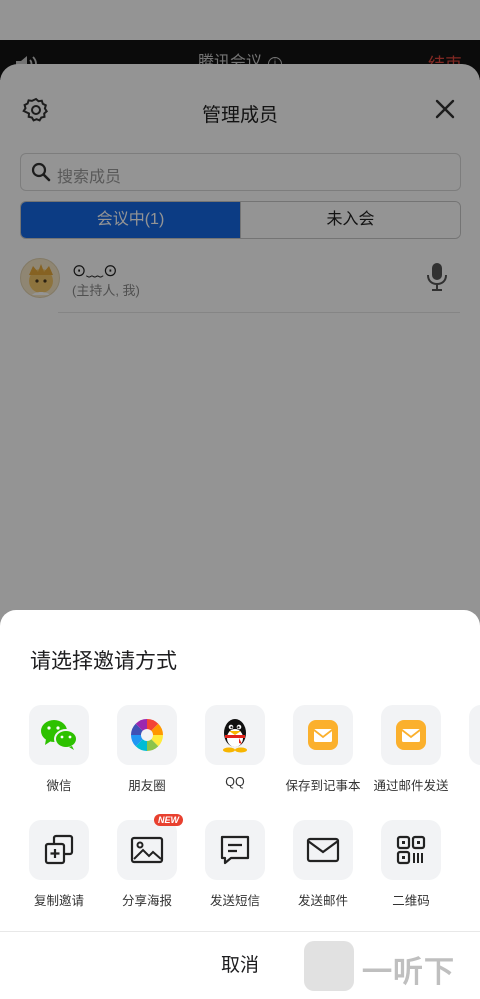 The height and width of the screenshot is (999, 480). Describe the element at coordinates (147, 786) in the screenshot. I see `option-label: 朋友圈` at that location.